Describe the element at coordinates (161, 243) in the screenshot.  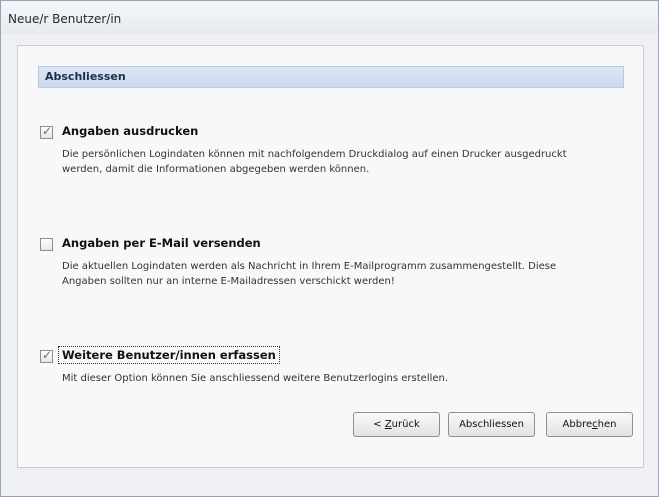
I see `email-label: Angaben per E-Mail versenden` at that location.